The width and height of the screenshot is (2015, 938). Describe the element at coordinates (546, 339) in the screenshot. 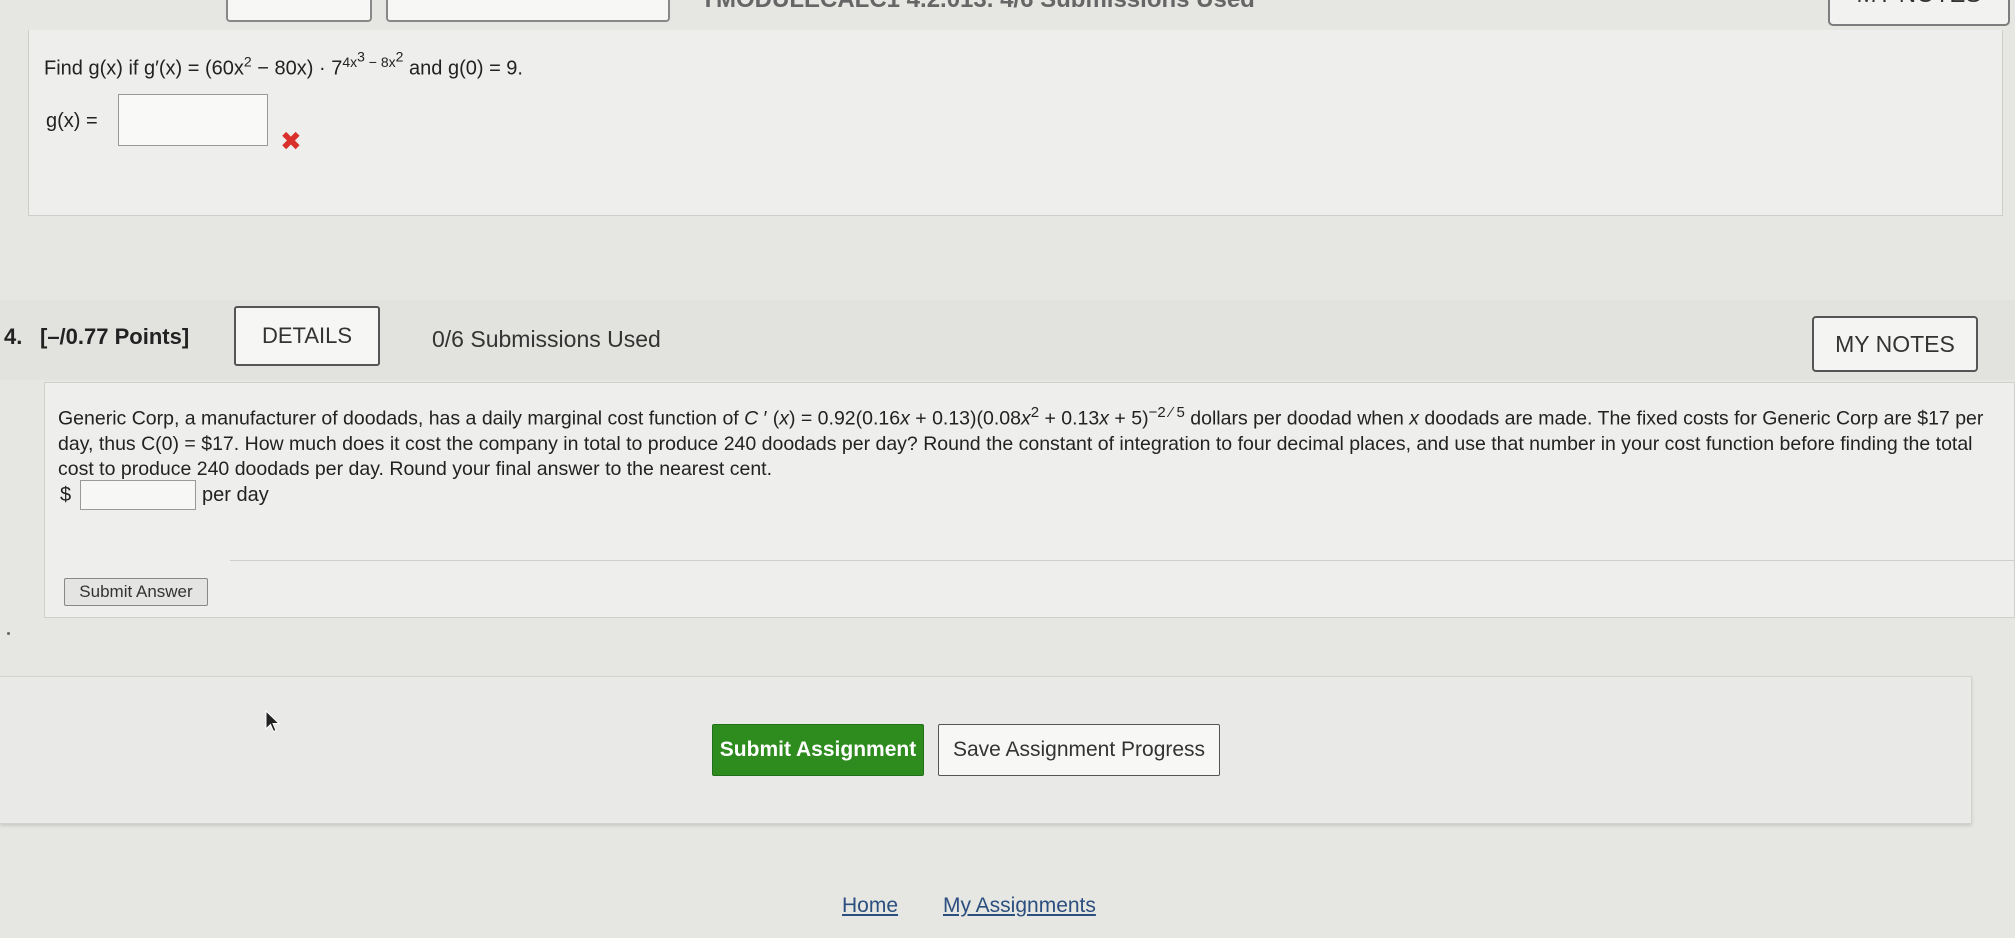

I see `submissions-used: 0/6 Submissions Used` at that location.